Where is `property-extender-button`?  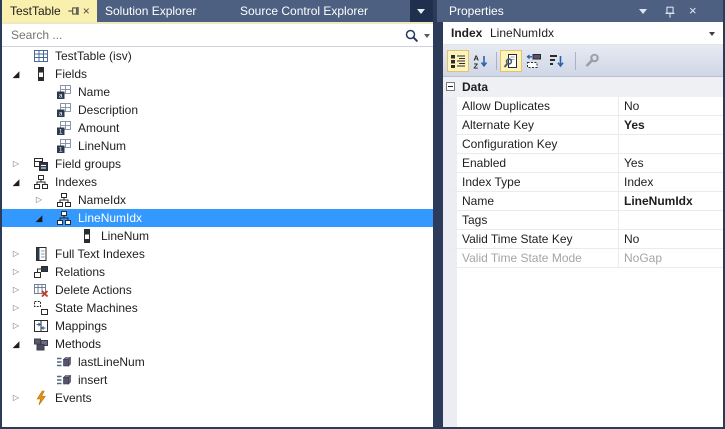 property-extender-button is located at coordinates (534, 61).